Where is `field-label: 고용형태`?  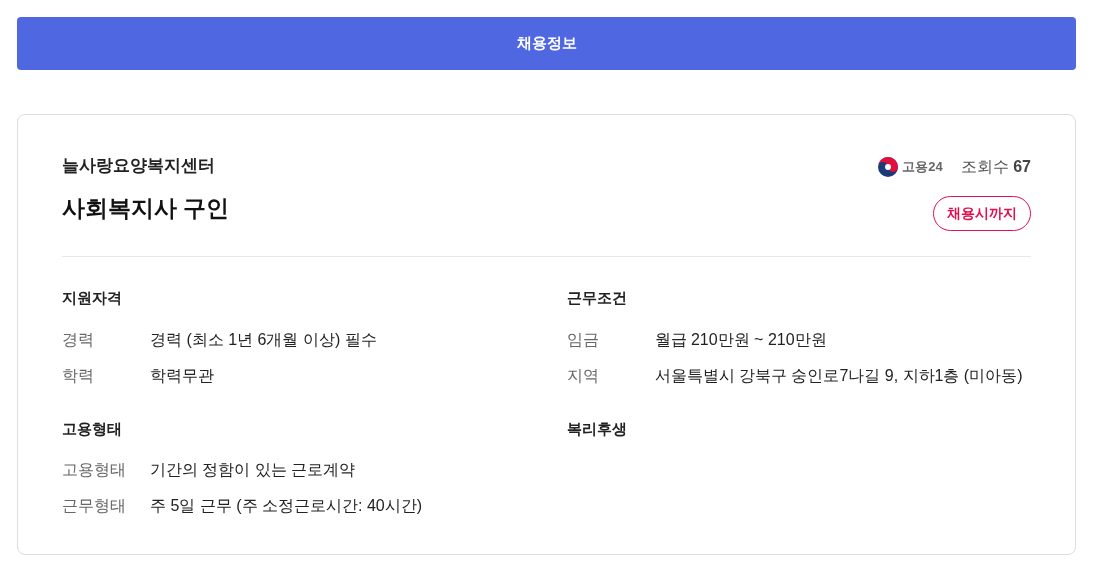 field-label: 고용형태 is located at coordinates (94, 470).